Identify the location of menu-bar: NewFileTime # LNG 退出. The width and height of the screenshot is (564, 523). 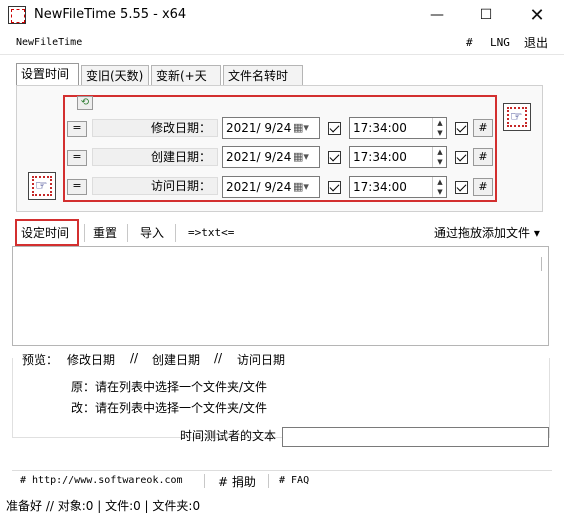
(282, 42).